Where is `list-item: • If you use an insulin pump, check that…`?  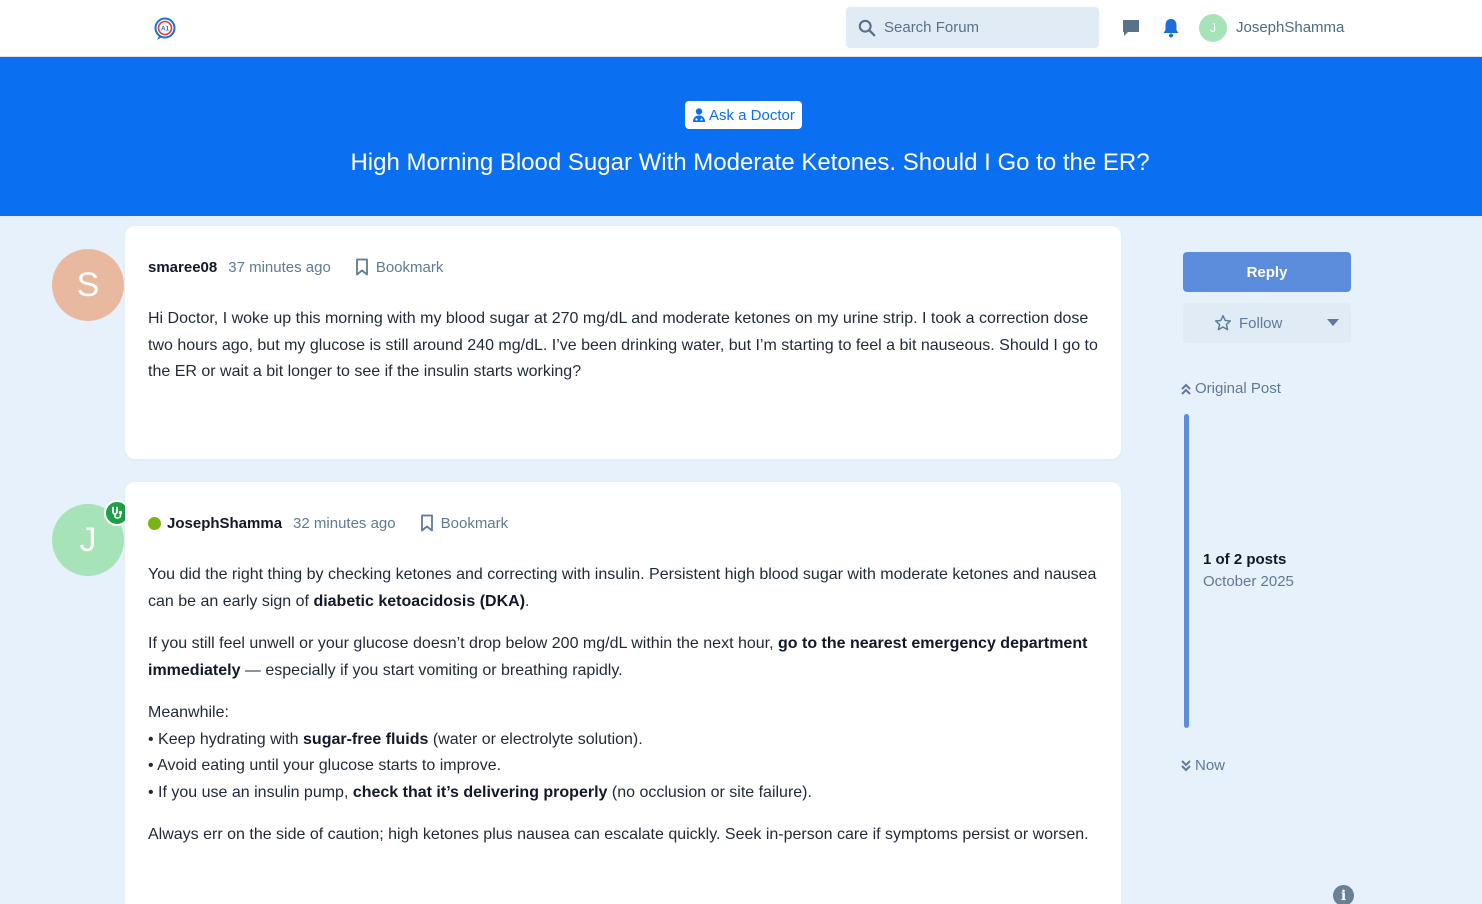
list-item: • If you use an insulin pump, check that… is located at coordinates (480, 792).